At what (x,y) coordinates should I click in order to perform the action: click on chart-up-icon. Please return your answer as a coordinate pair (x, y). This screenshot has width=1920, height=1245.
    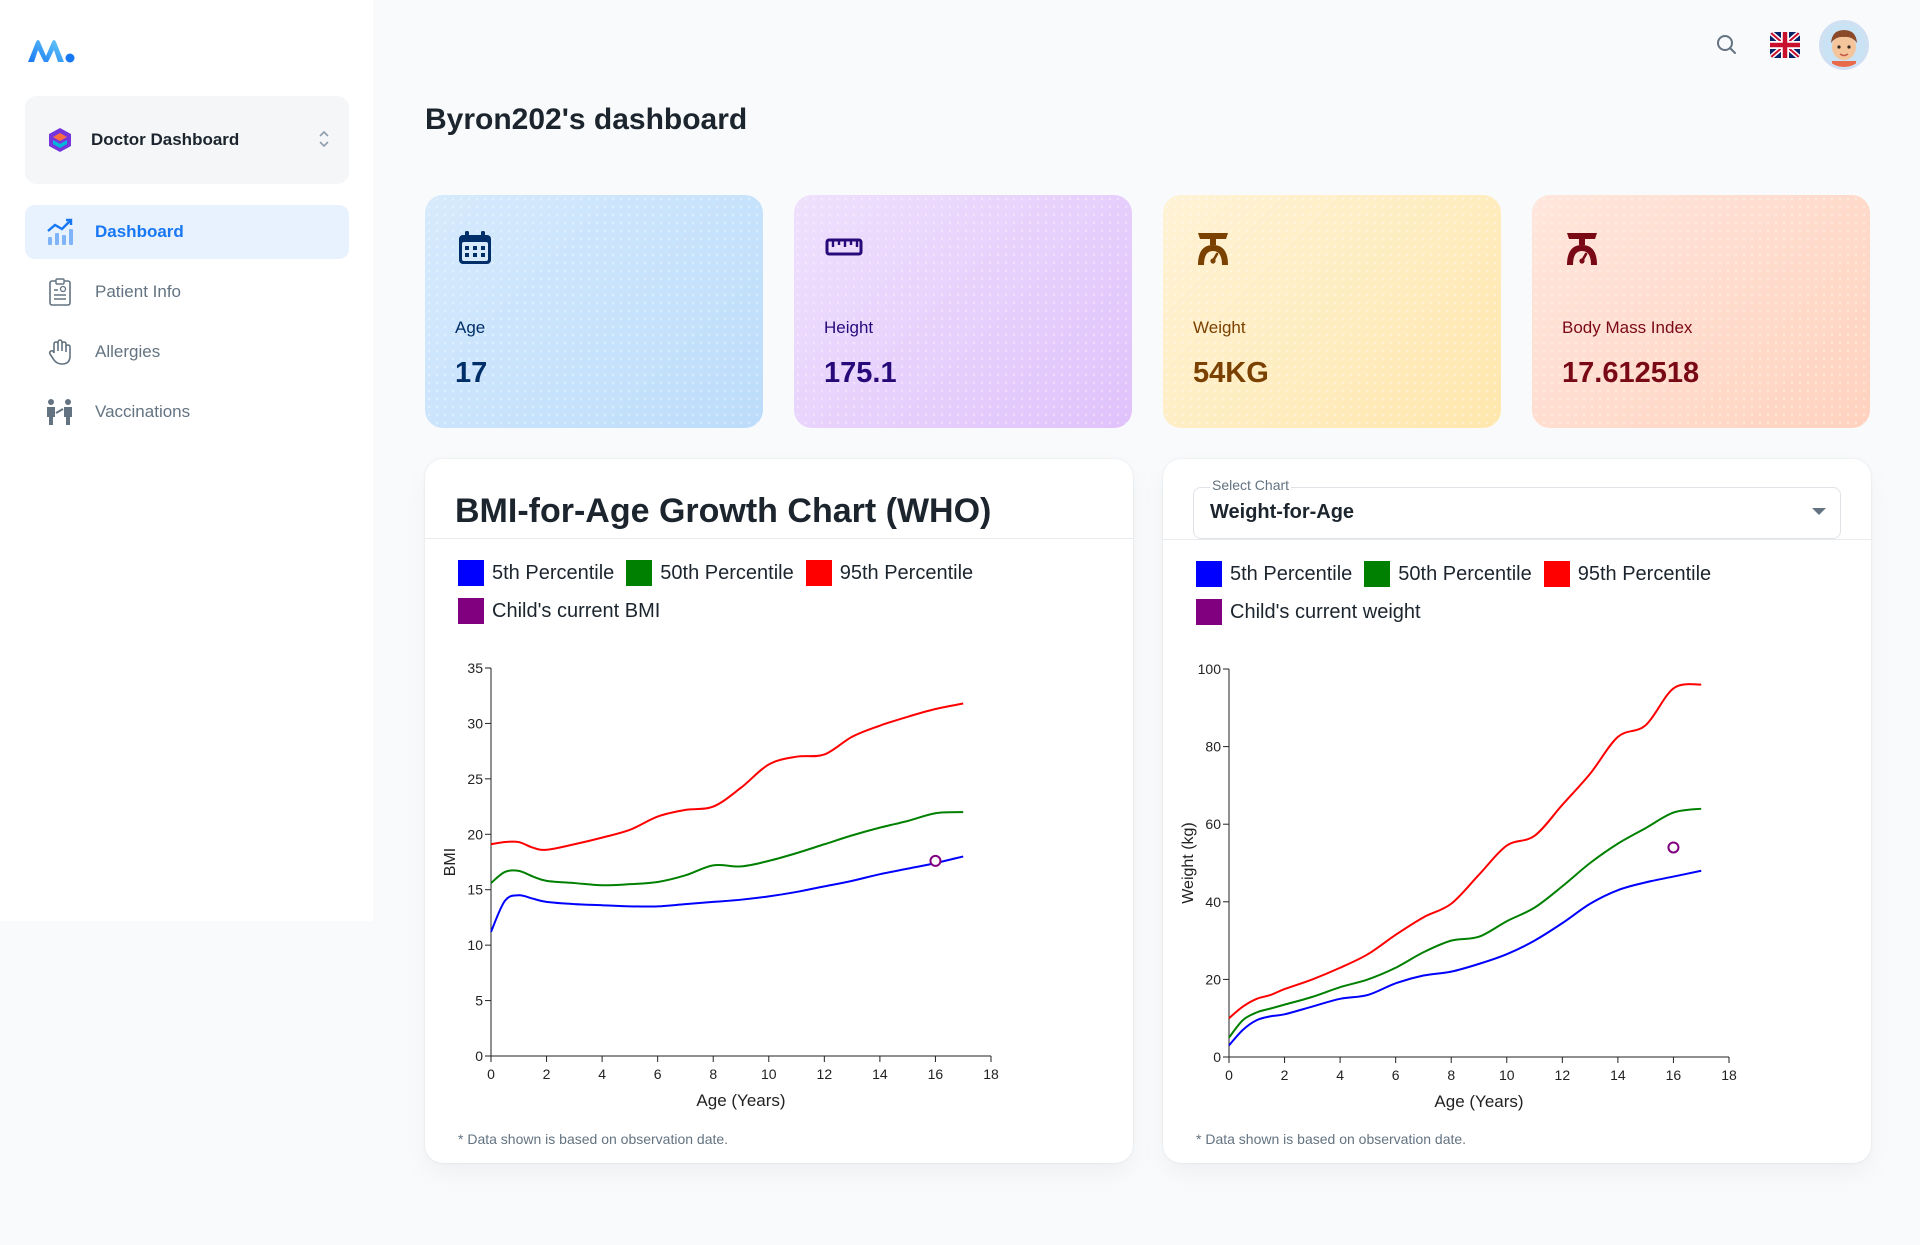
    Looking at the image, I should click on (60, 232).